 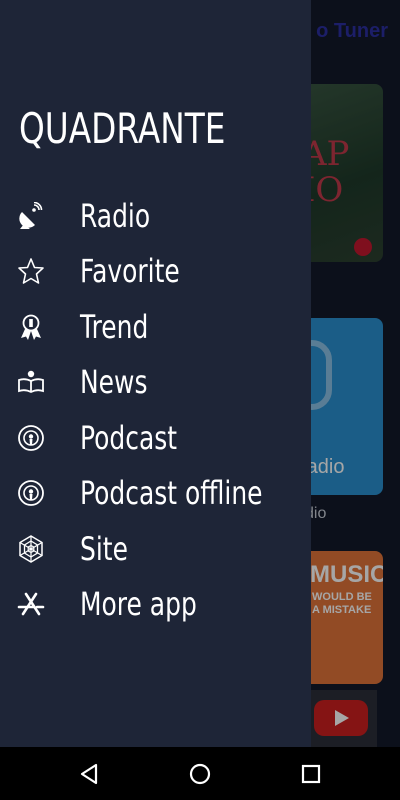 I want to click on system-navigation-bar, so click(x=200, y=773).